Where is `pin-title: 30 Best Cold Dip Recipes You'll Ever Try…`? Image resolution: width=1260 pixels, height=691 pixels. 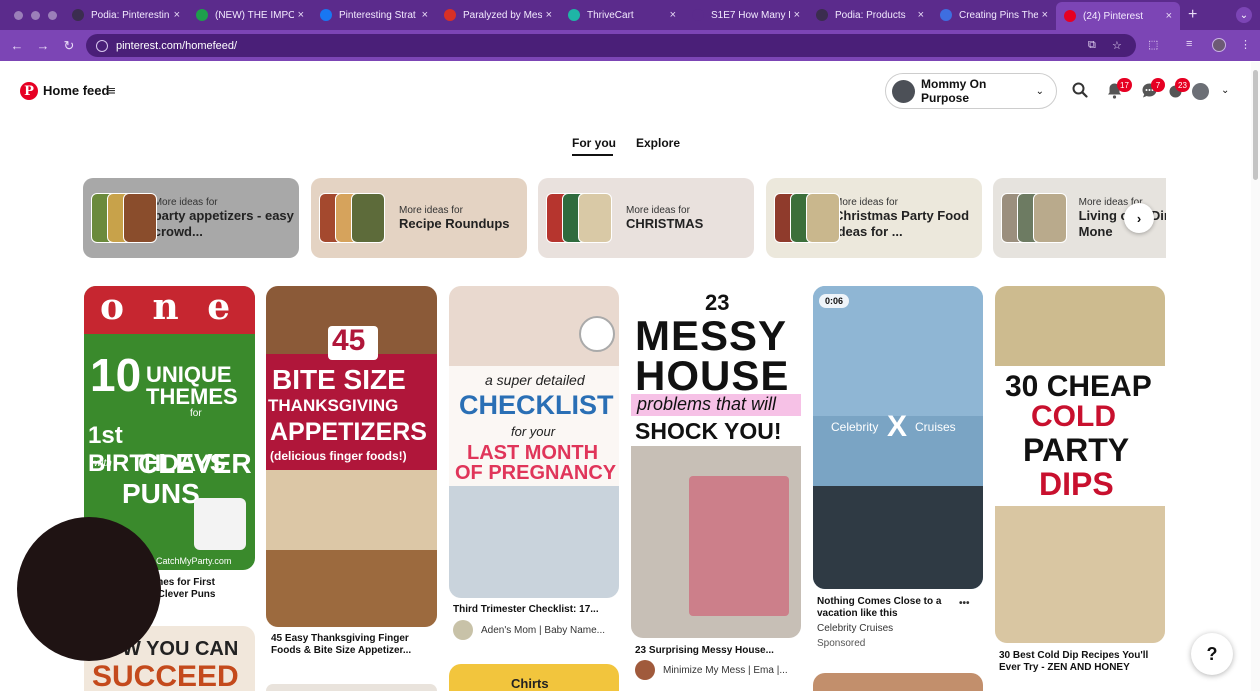
pin-title: 30 Best Cold Dip Recipes You'll Ever Try… is located at coordinates (1079, 662).